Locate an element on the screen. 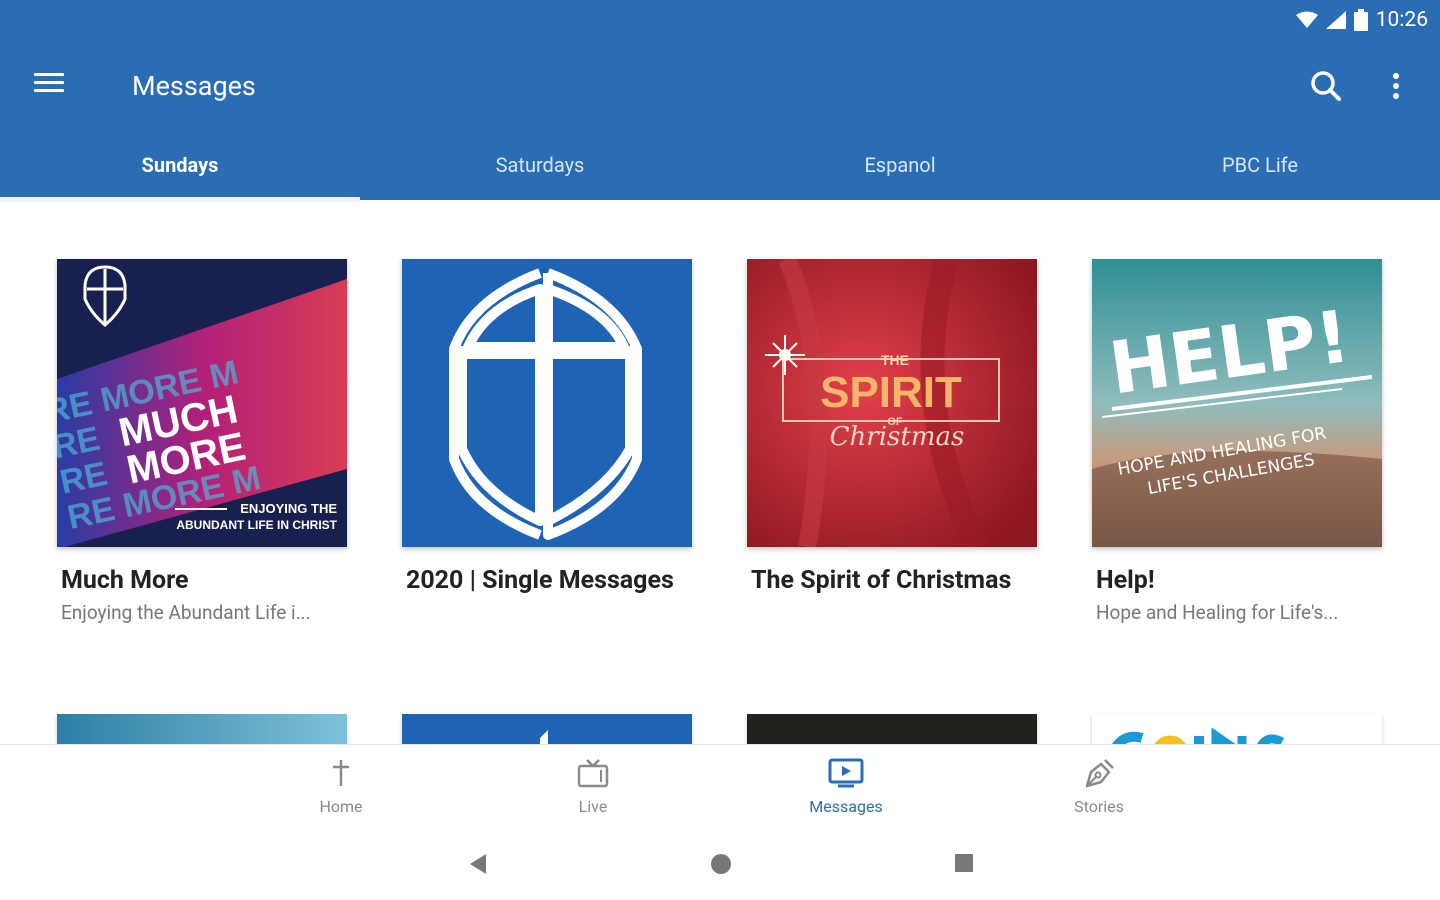 This screenshot has height=900, width=1440. back-icon is located at coordinates (477, 866).